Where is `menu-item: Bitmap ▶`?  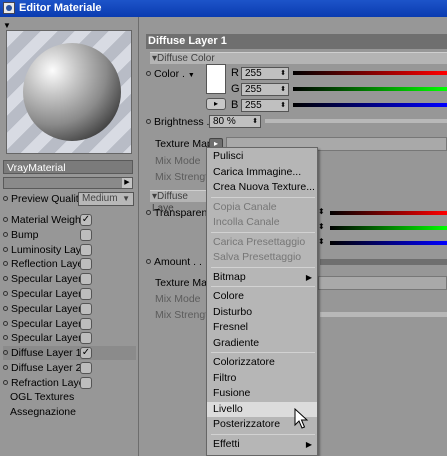 menu-item: Bitmap ▶ is located at coordinates (262, 277).